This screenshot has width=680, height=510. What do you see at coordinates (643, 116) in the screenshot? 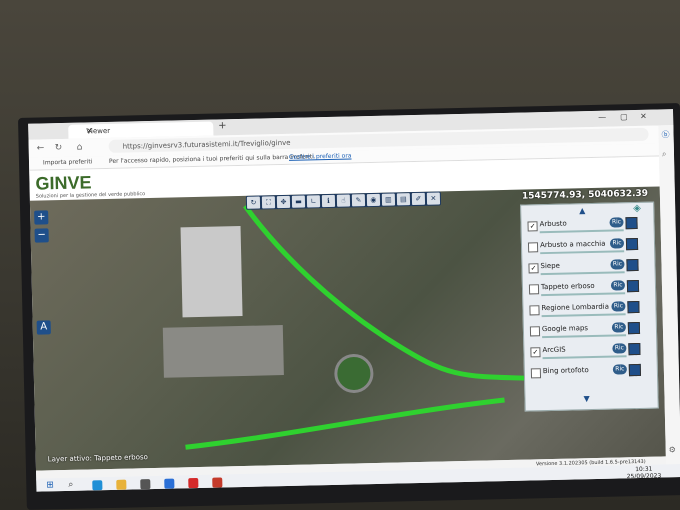
I see `close-window-icon: ✕` at bounding box center [643, 116].